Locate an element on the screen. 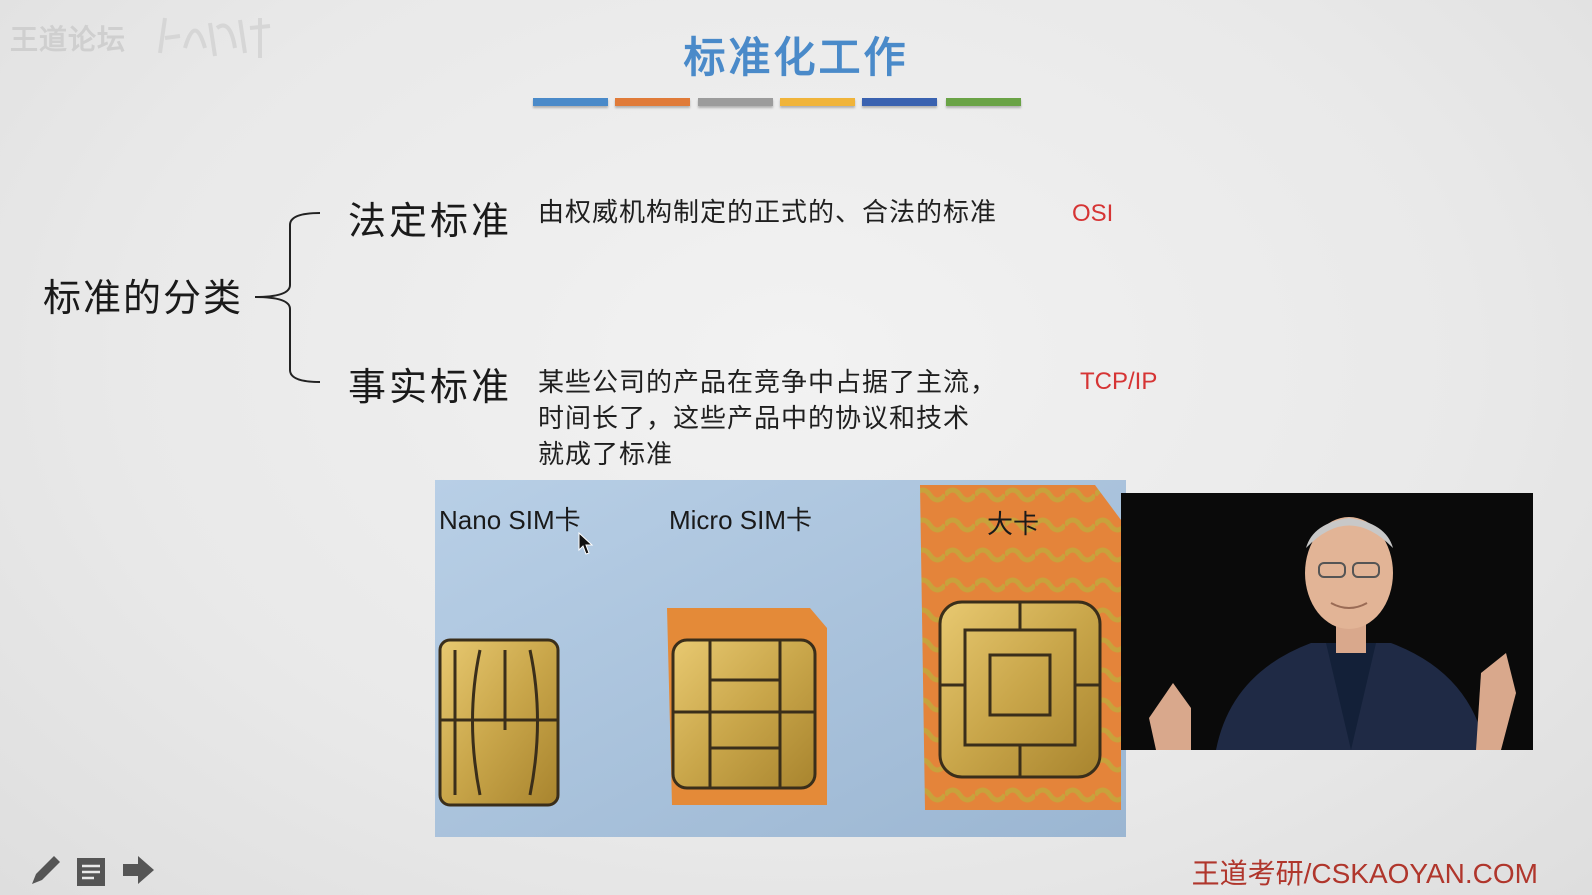  micro-sim-card is located at coordinates (747, 706).